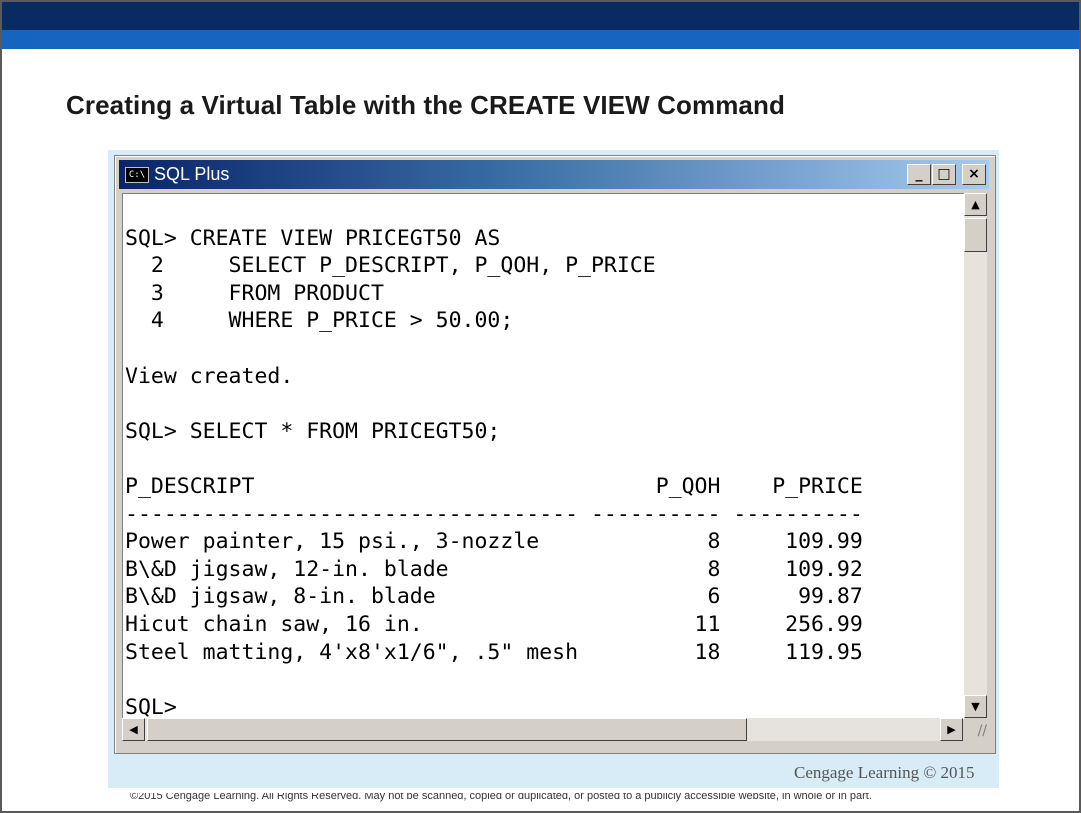  I want to click on window-title: SQL Plus, so click(192, 174).